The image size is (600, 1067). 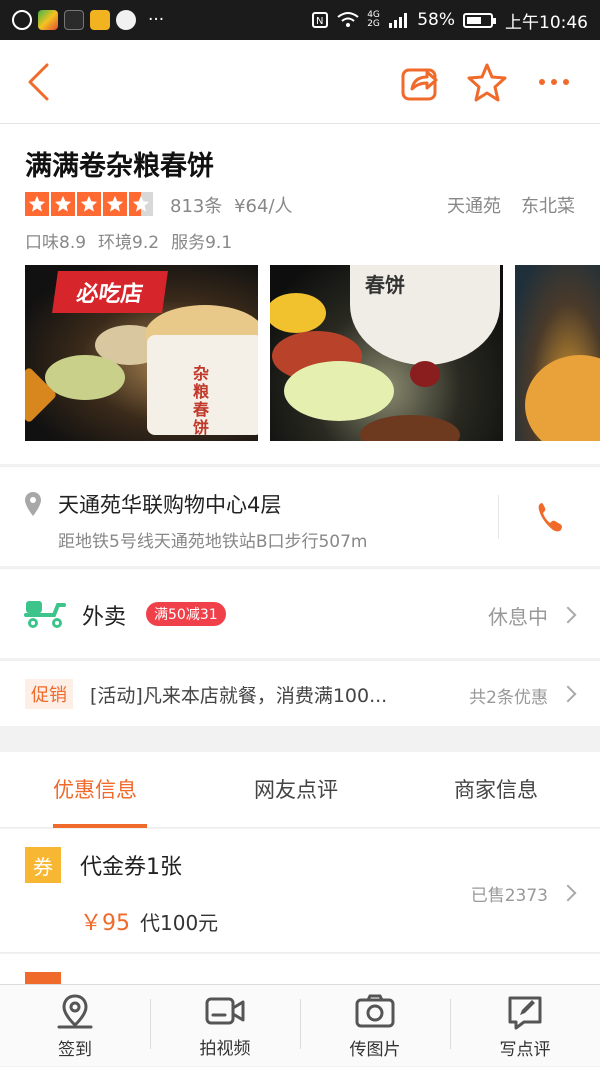 I want to click on promo-row: 促销 [活动]凡来本店就餐，消费满100... 共2条优惠, so click(x=300, y=693).